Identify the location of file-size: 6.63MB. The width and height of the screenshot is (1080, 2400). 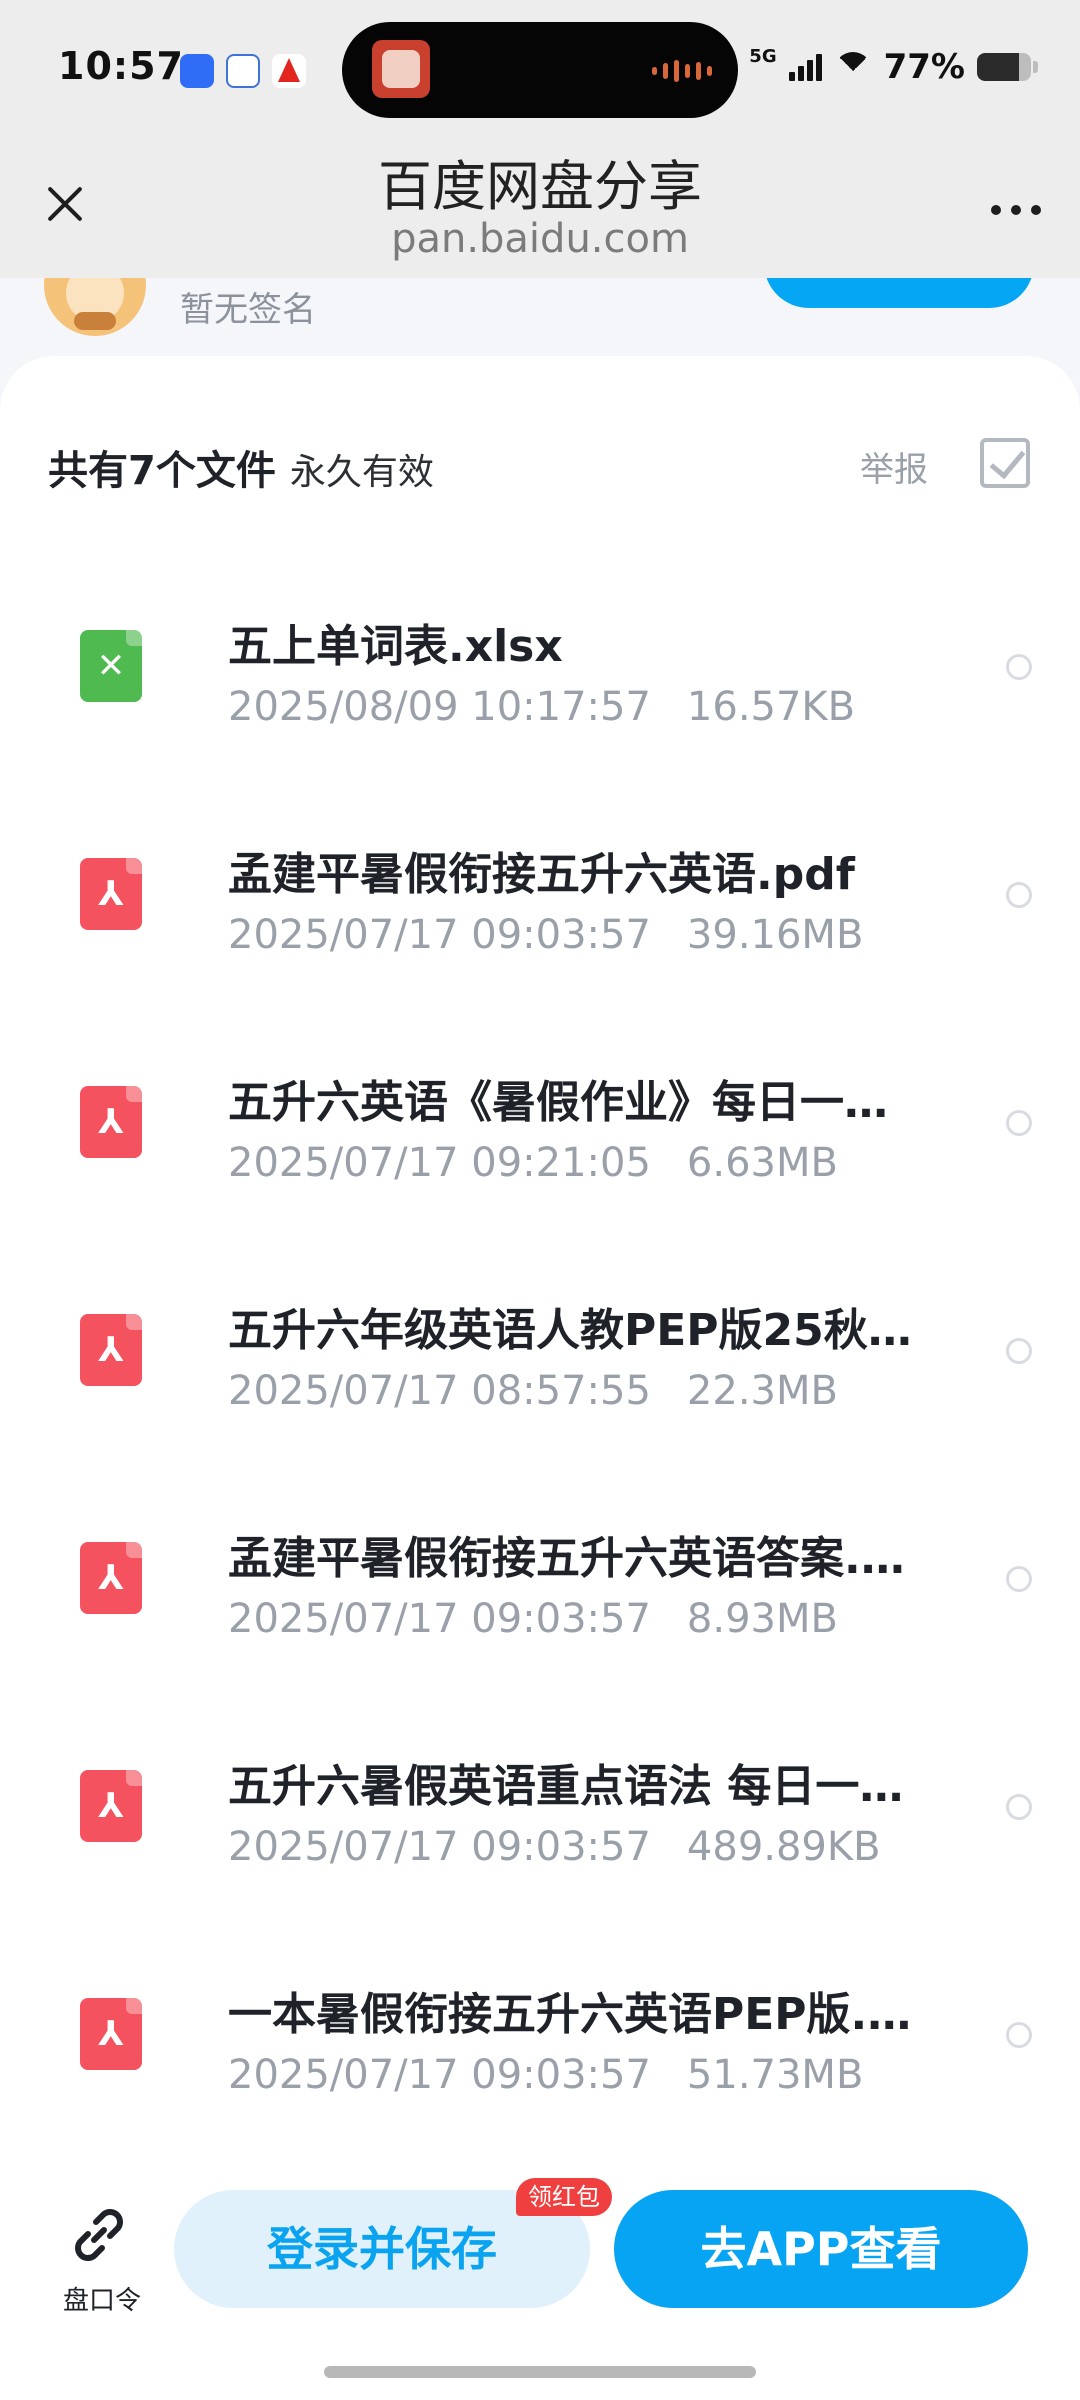
(762, 1163).